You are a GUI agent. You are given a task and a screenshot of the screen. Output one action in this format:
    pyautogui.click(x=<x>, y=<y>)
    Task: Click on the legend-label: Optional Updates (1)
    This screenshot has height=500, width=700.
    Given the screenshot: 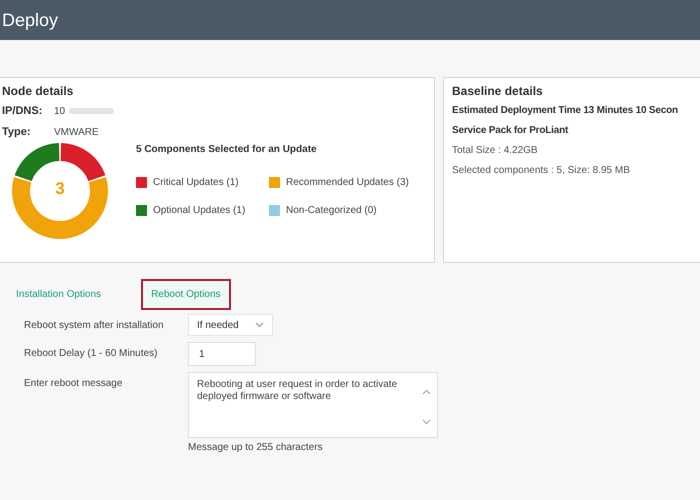 What is the action you would take?
    pyautogui.click(x=199, y=210)
    